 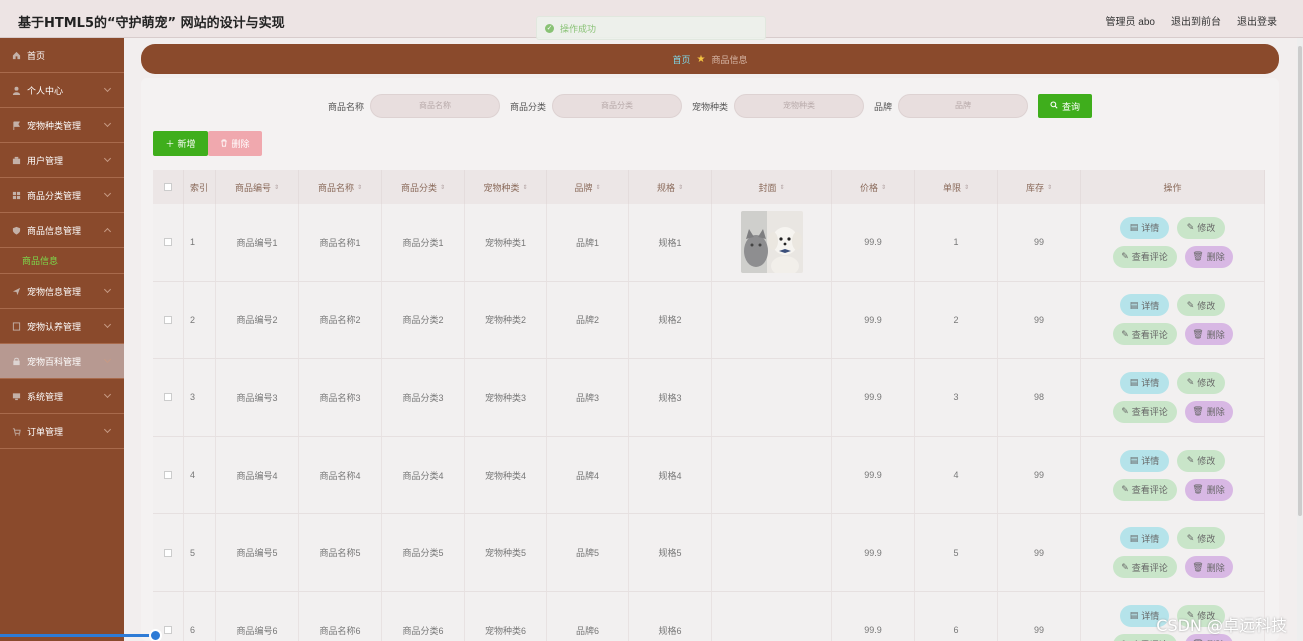 What do you see at coordinates (235, 143) in the screenshot?
I see `batch-delete-button: 删除` at bounding box center [235, 143].